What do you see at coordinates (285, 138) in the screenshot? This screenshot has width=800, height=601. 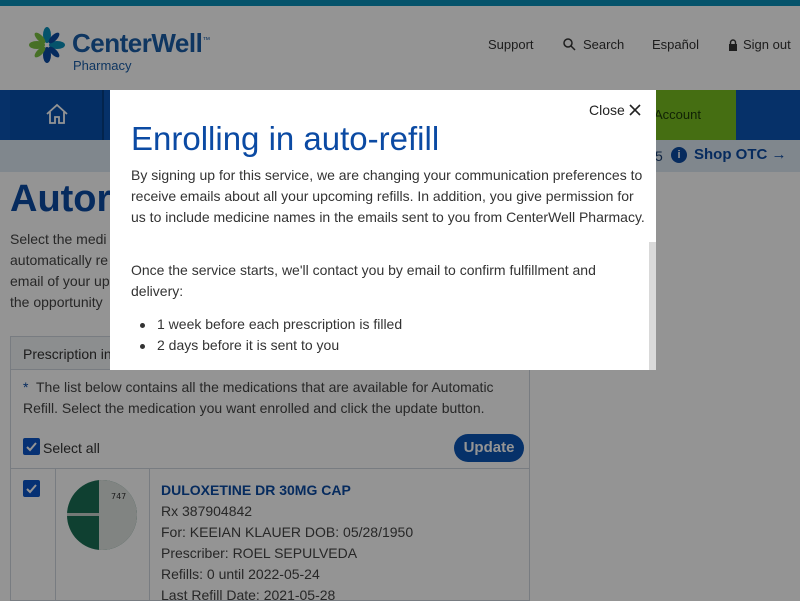 I see `modal-title: Enrolling in auto-refill` at bounding box center [285, 138].